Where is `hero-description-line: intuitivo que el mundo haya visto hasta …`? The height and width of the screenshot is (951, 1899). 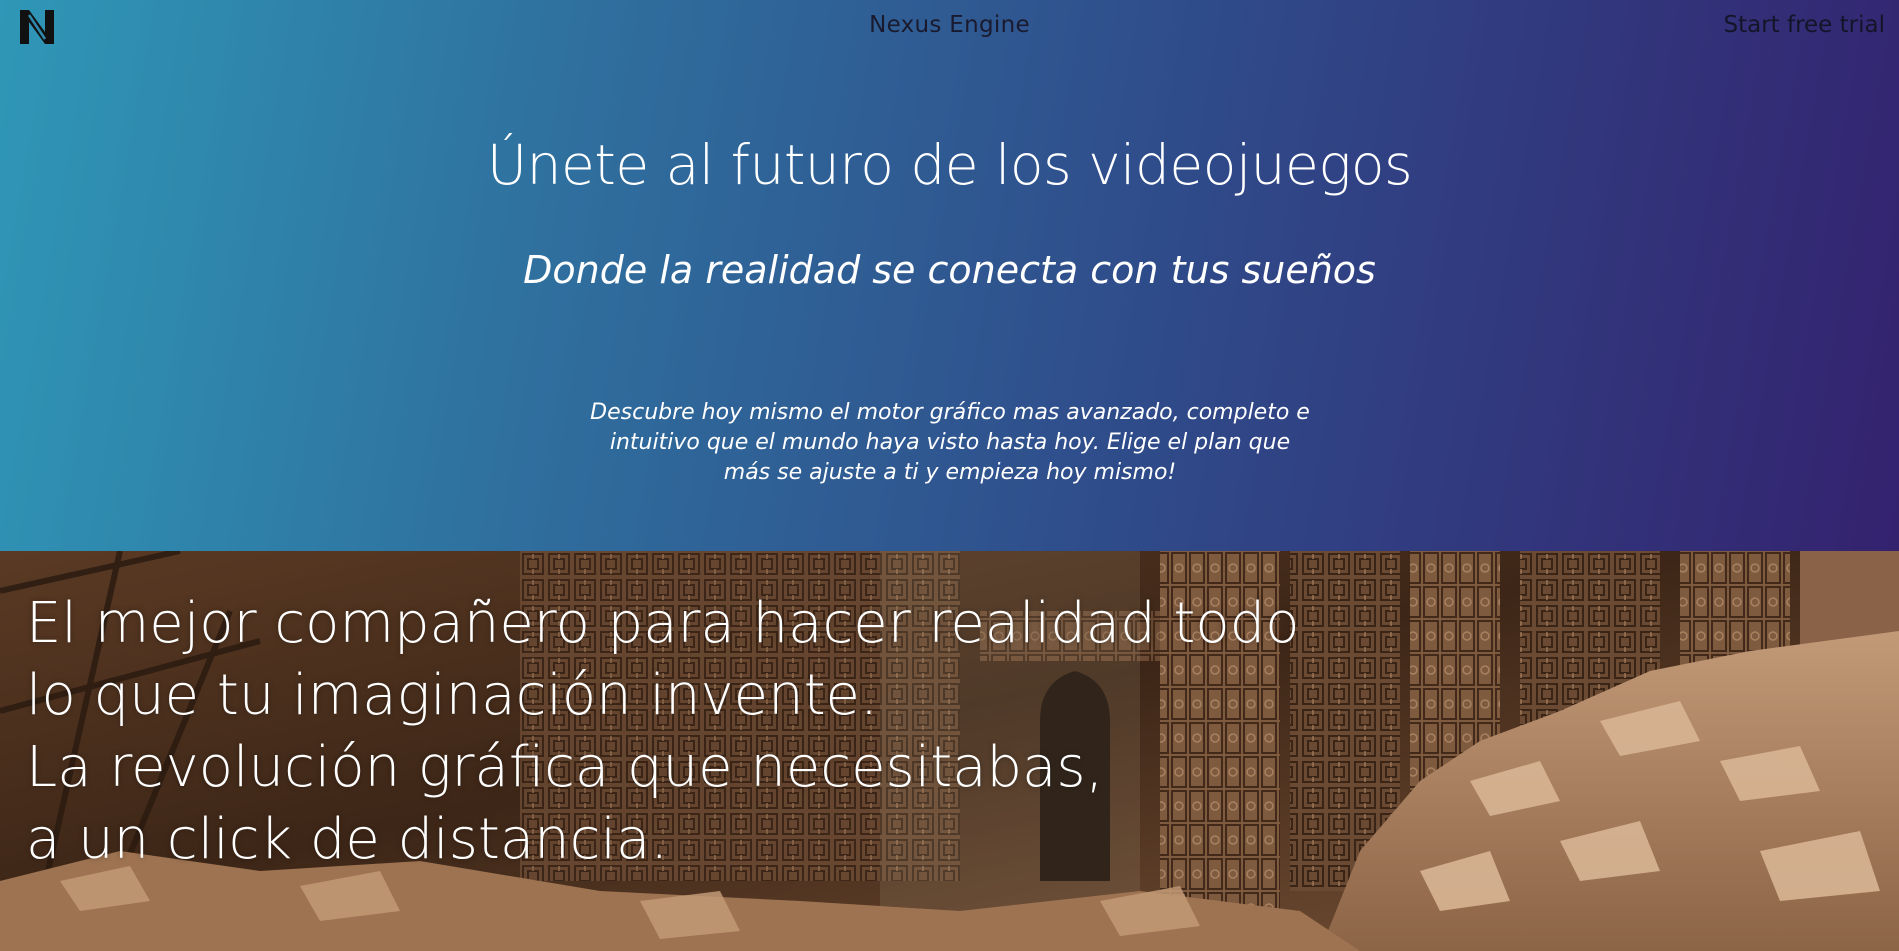 hero-description-line: intuitivo que el mundo haya visto hasta … is located at coordinates (950, 442).